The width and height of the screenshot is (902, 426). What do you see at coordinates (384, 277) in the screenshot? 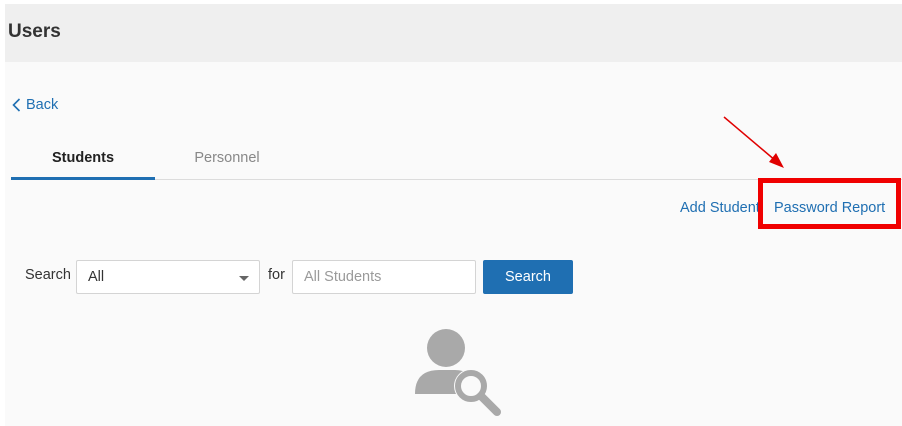
I see `search-input` at bounding box center [384, 277].